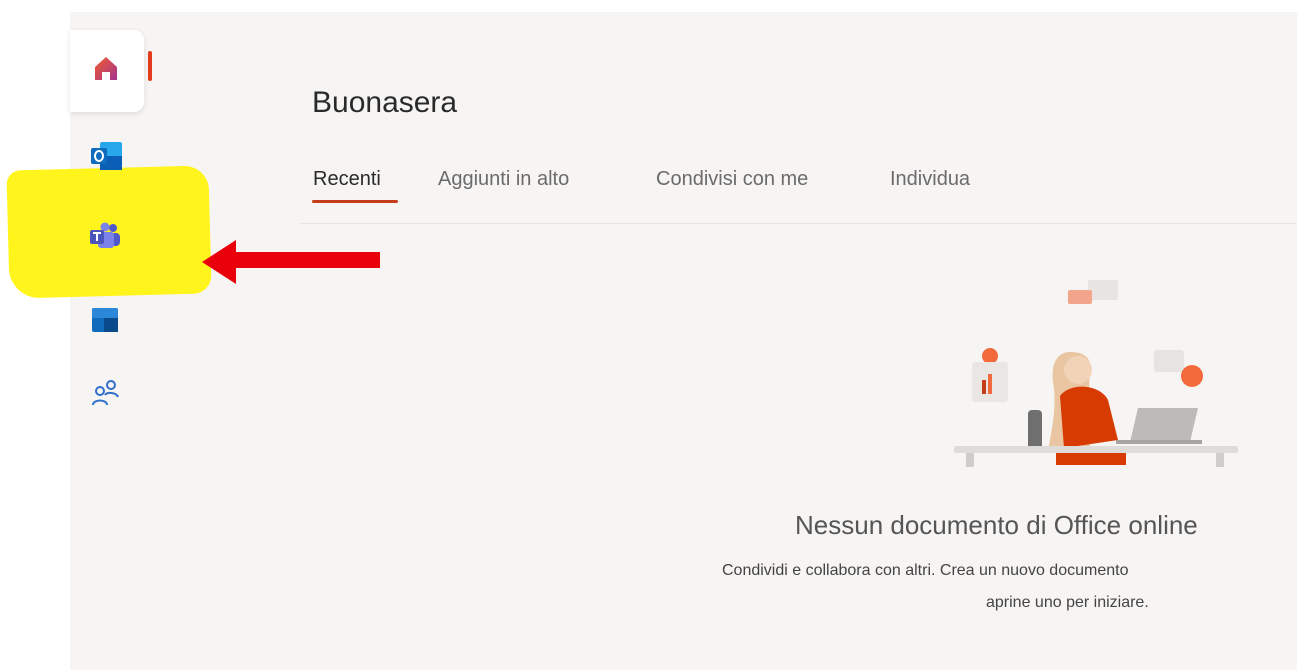  I want to click on teams-icon, so click(105, 236).